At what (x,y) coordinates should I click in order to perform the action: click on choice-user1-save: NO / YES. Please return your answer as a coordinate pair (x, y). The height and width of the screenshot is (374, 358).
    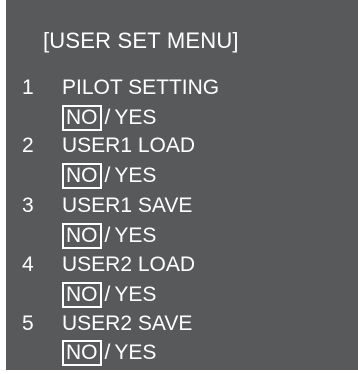
    Looking at the image, I should click on (109, 236).